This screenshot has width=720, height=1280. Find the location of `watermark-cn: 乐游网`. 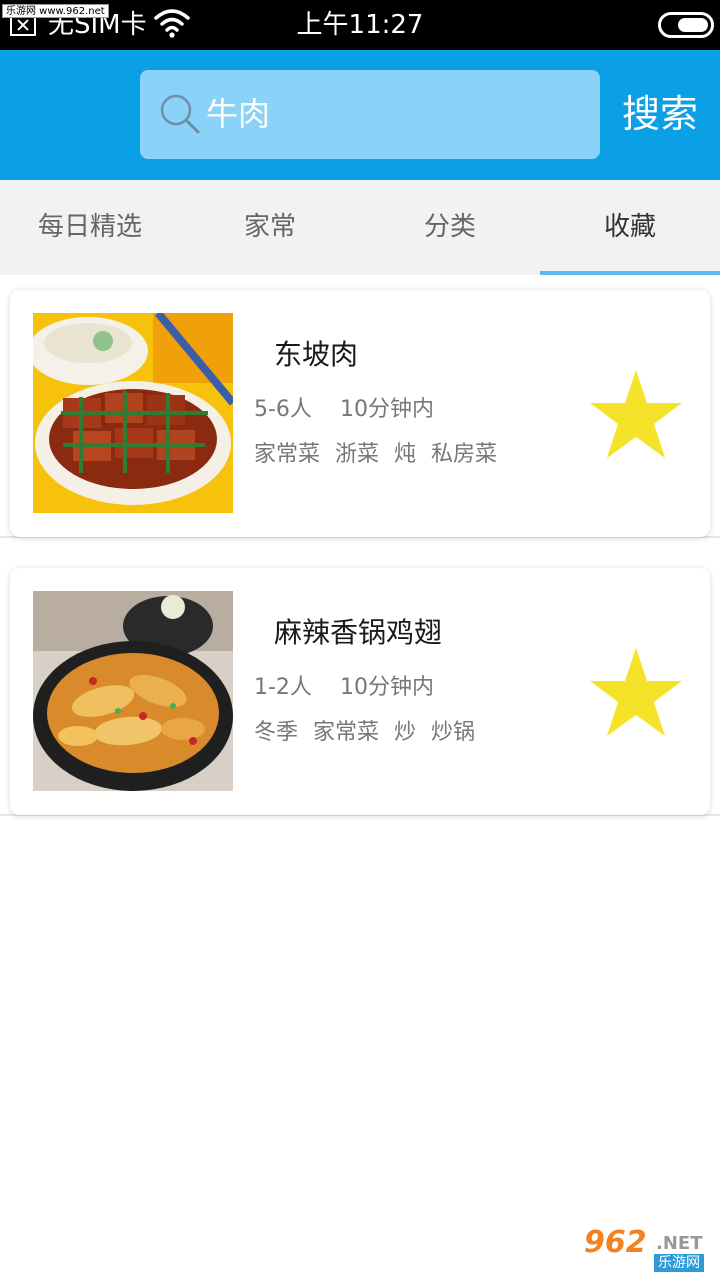

watermark-cn: 乐游网 is located at coordinates (679, 1263).